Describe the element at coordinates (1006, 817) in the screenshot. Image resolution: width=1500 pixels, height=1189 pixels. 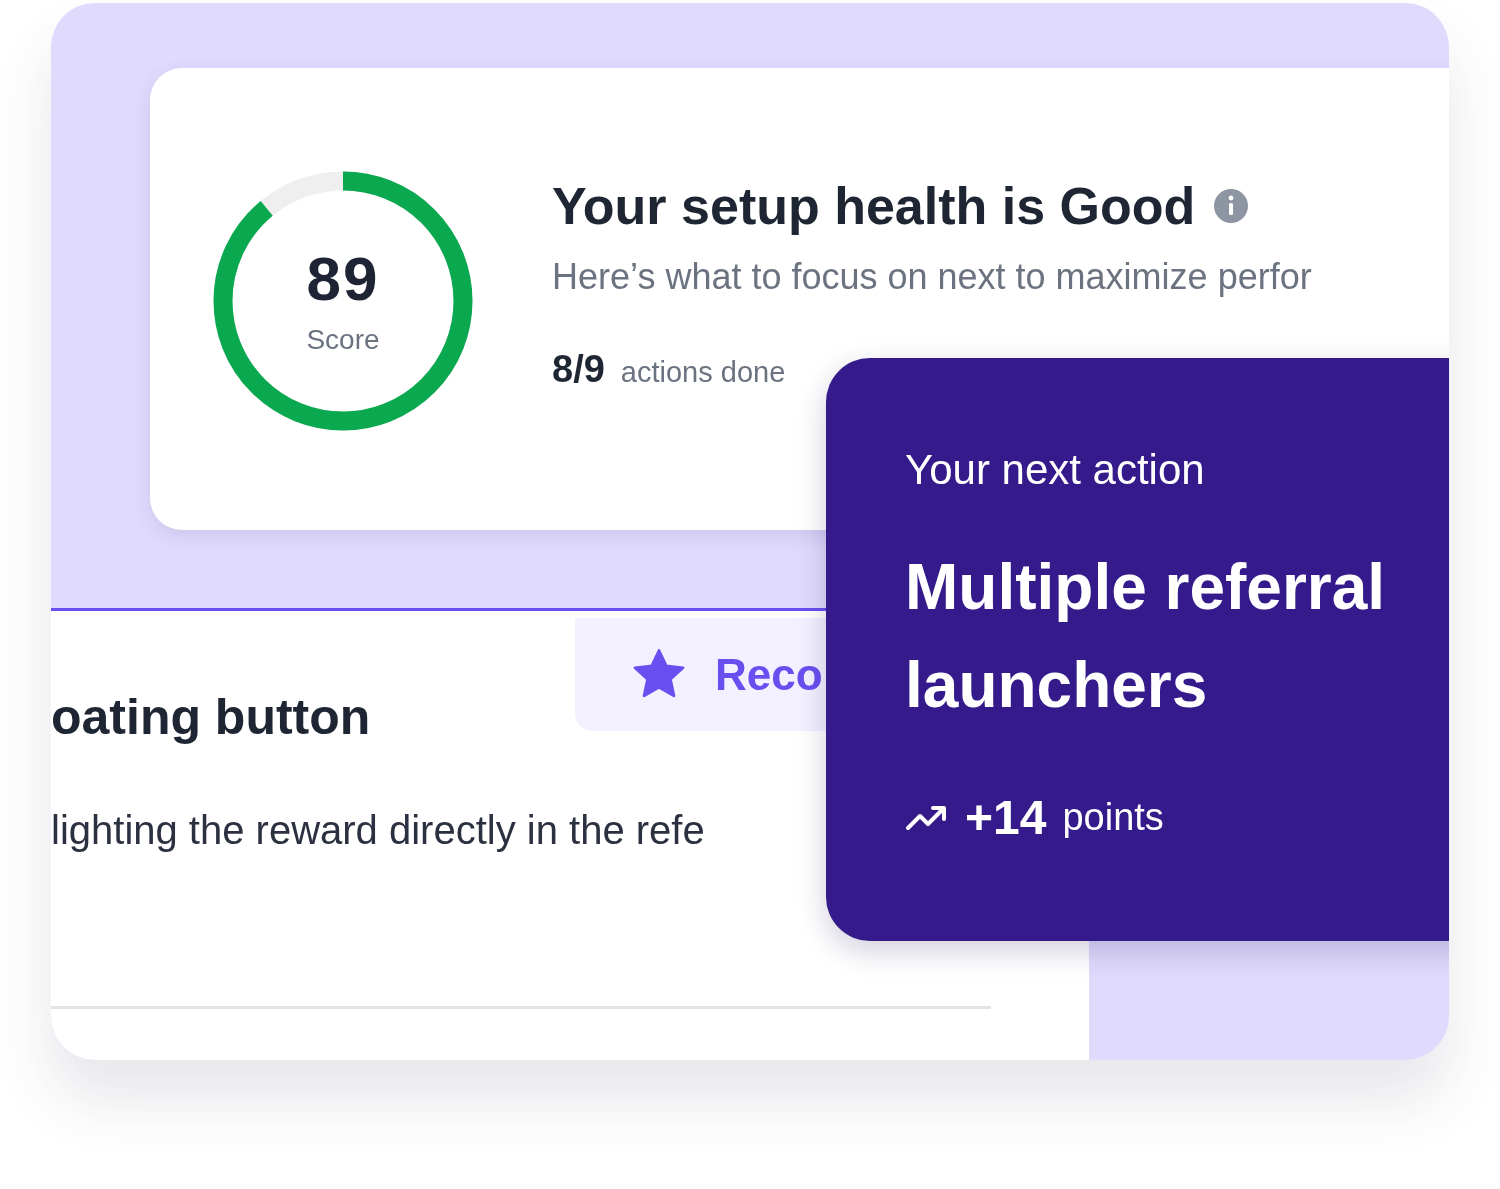
I see `points-value: +14` at that location.